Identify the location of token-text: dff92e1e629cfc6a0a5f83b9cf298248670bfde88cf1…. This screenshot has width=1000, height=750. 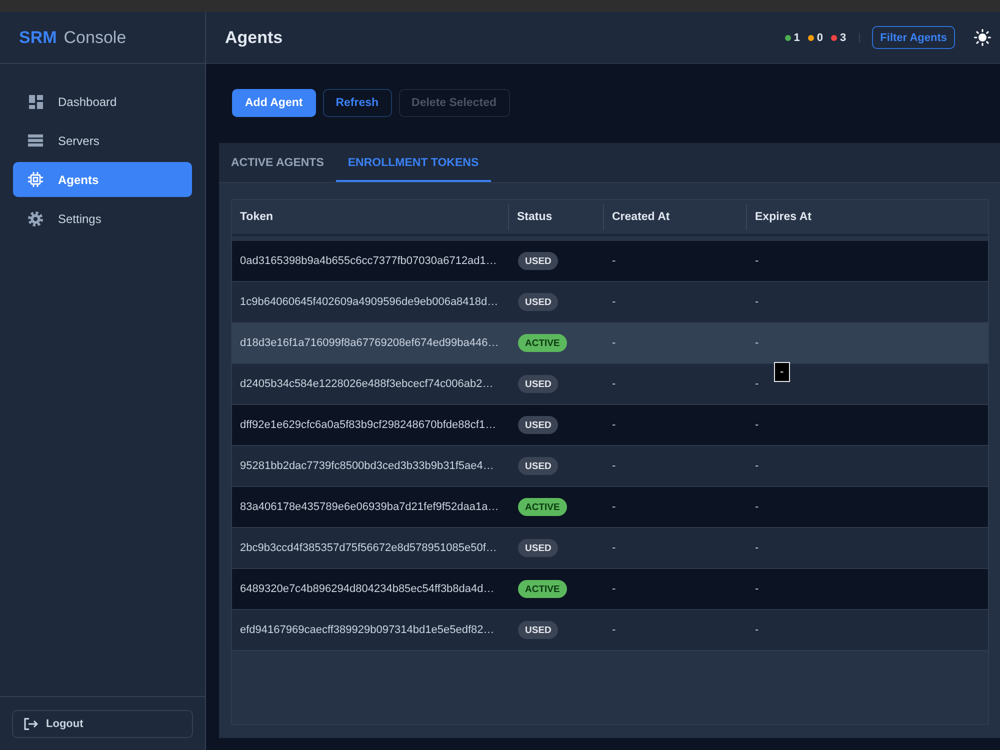
(368, 425).